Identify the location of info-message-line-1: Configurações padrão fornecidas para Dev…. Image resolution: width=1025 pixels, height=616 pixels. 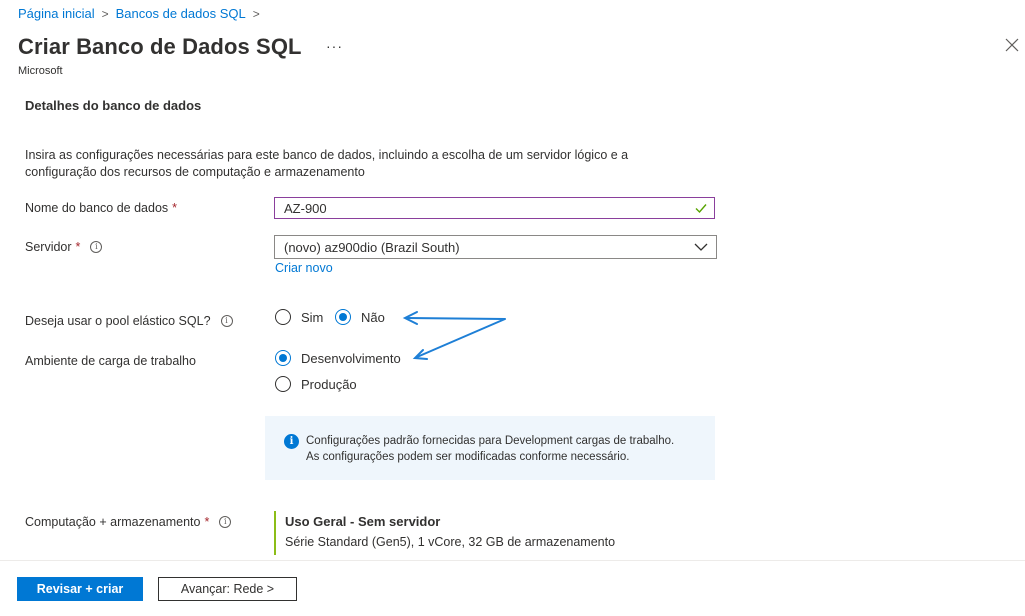
(490, 441).